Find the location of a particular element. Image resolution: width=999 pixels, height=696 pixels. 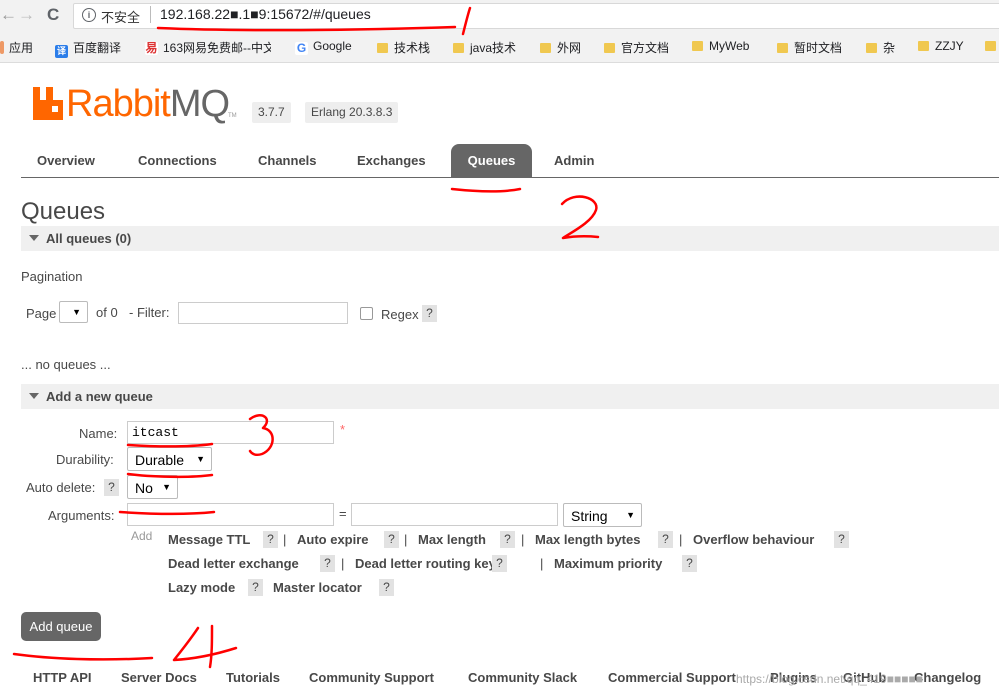

page-select: ▼ is located at coordinates (73, 312).